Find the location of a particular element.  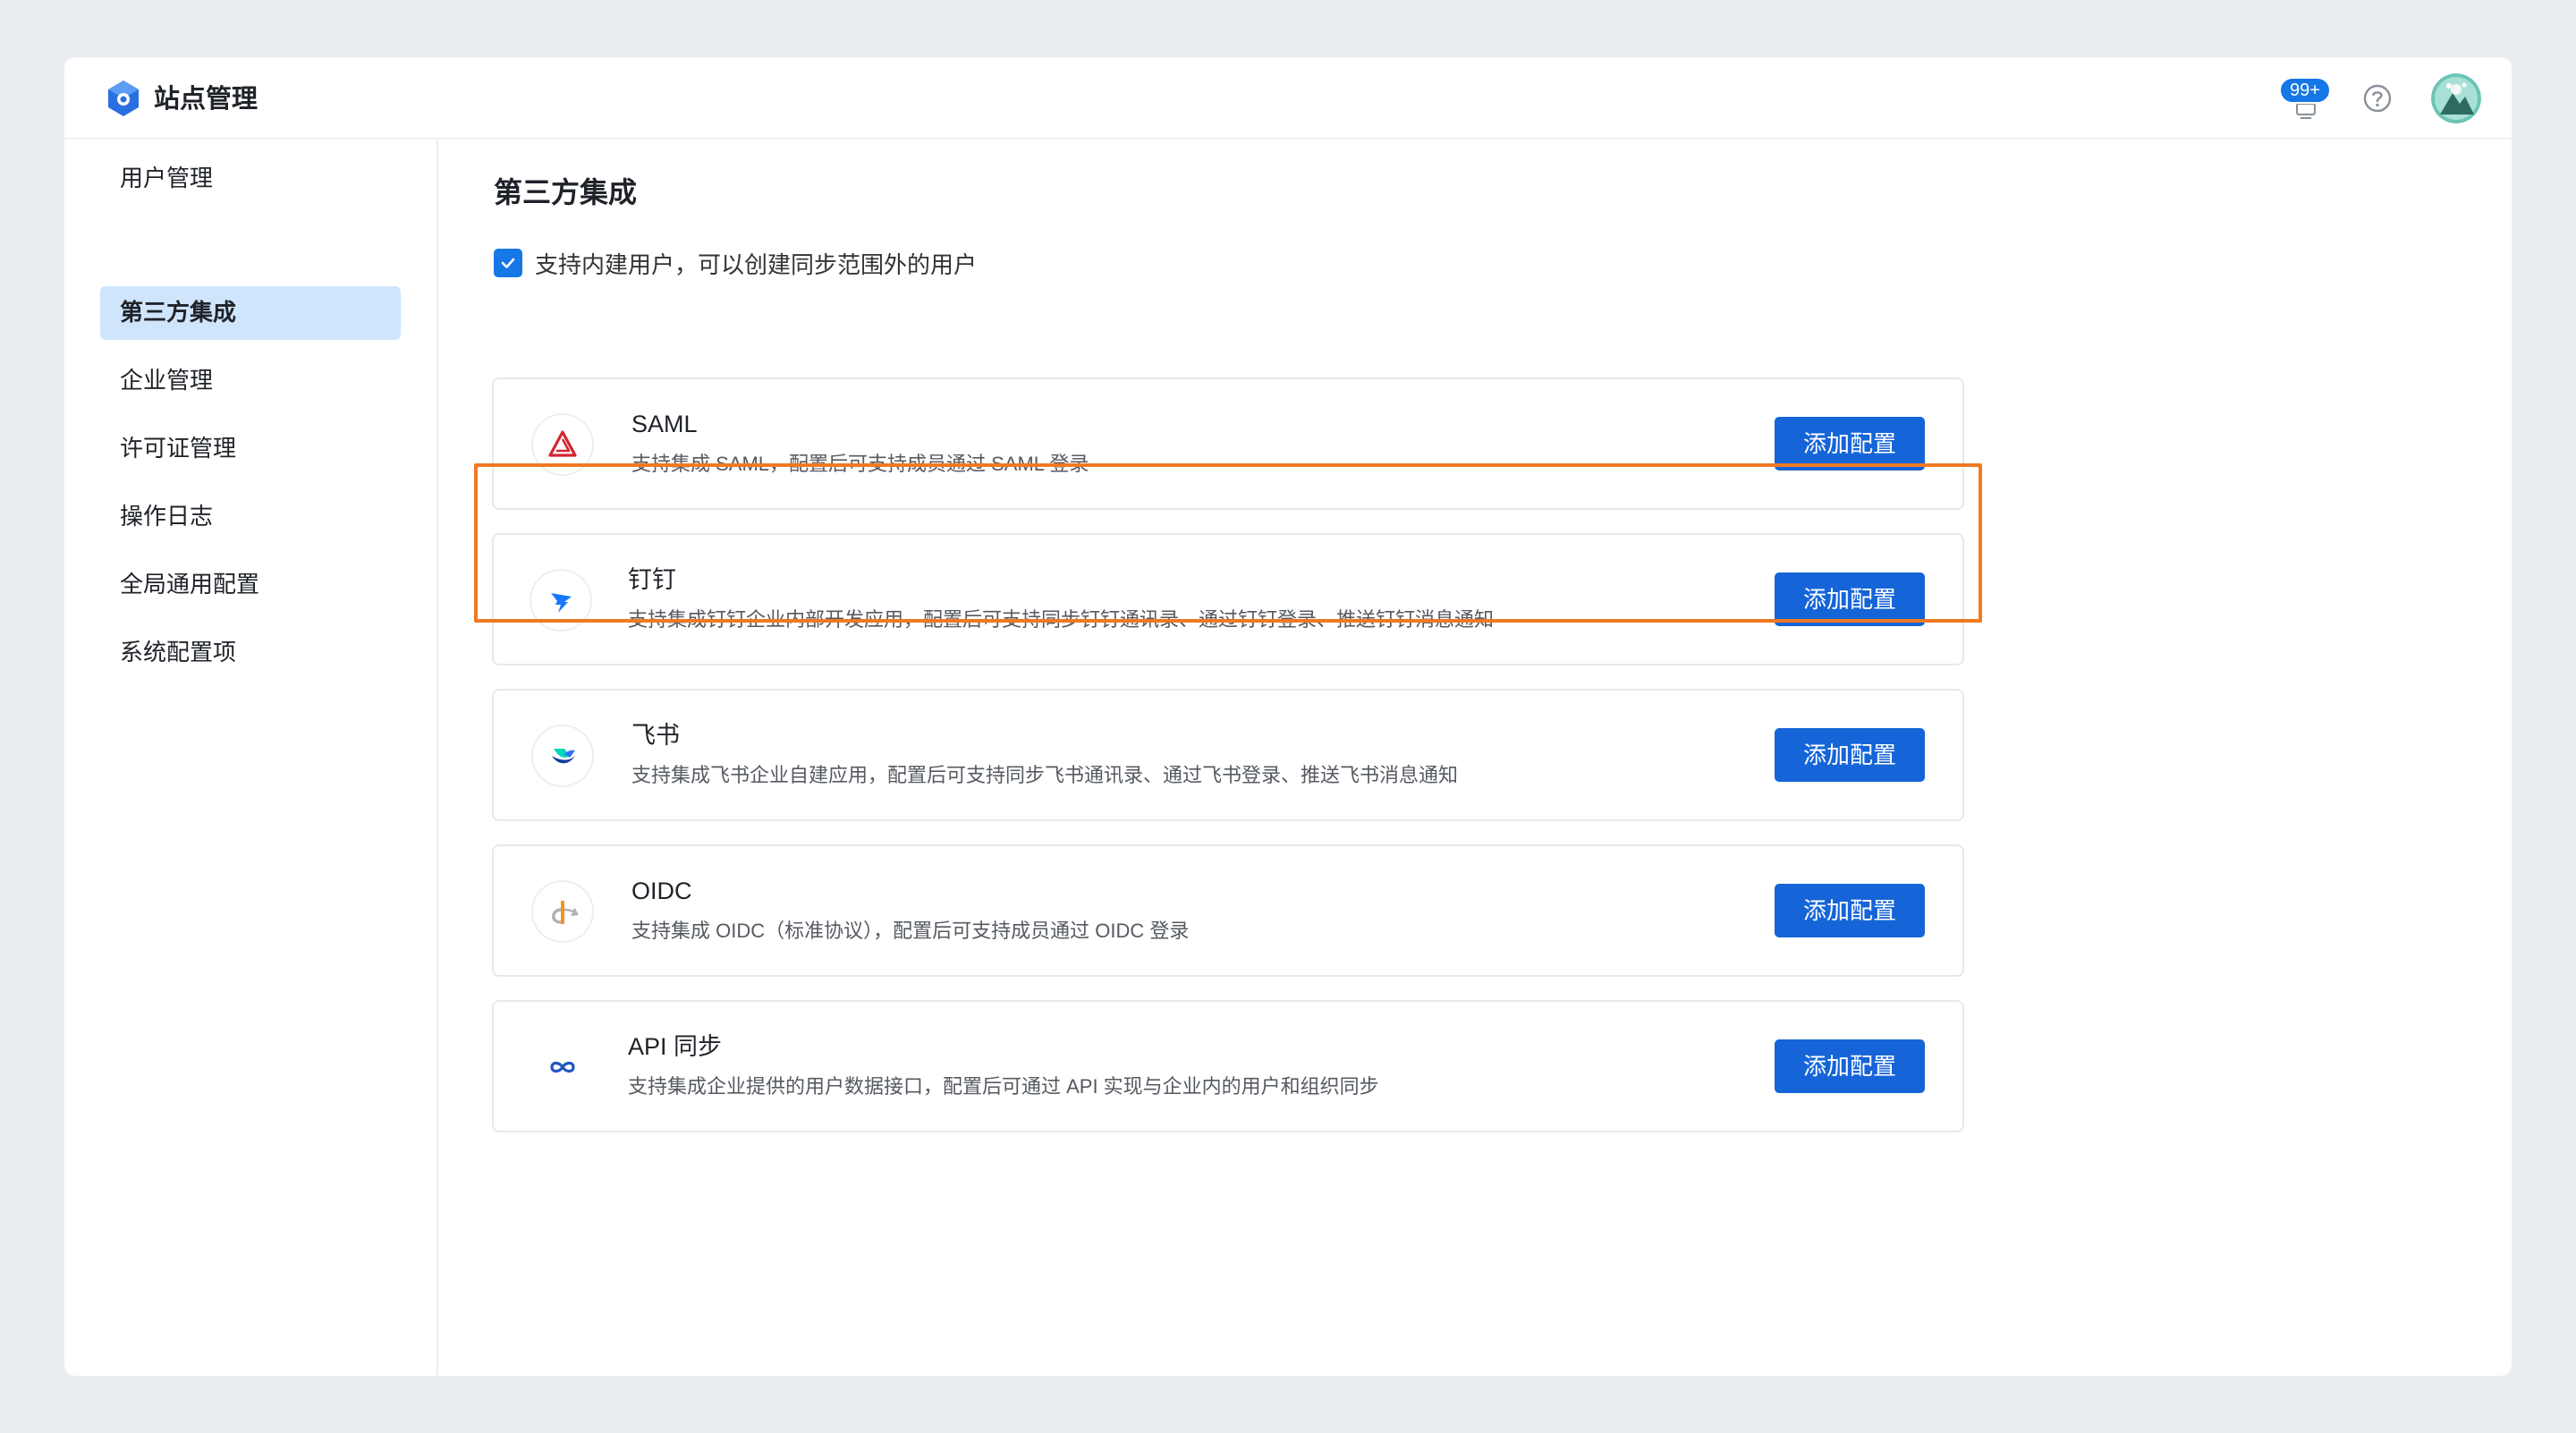

sidebar-item-label: 用户管理 is located at coordinates (167, 178).